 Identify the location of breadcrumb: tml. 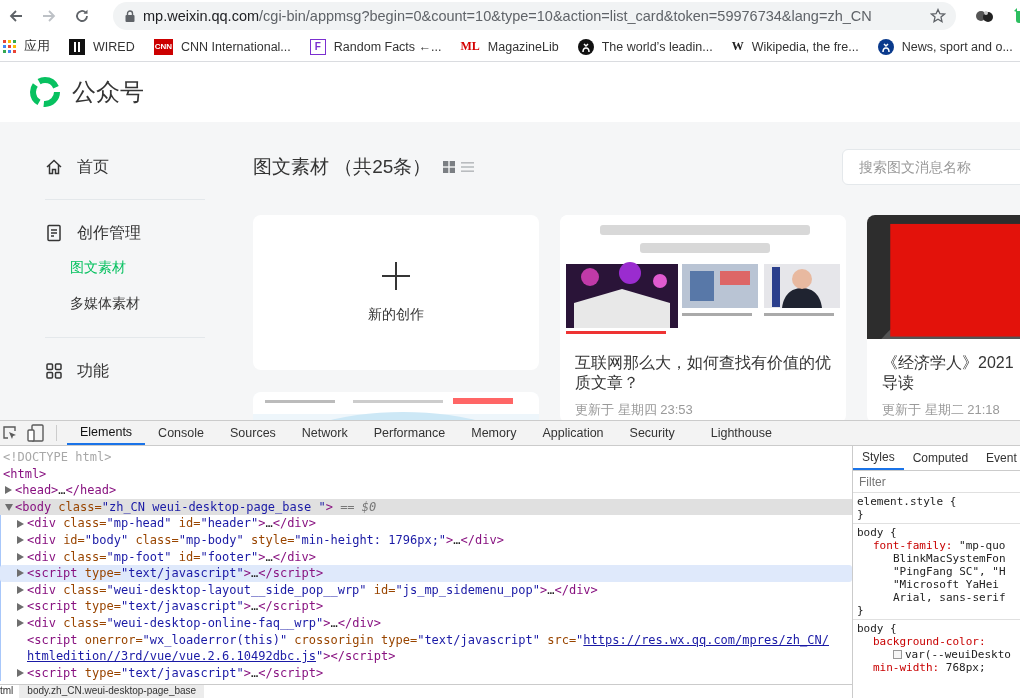
(10, 691).